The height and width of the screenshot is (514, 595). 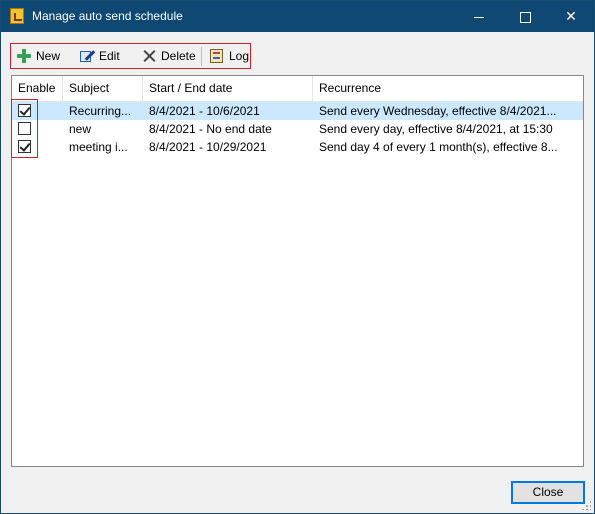 What do you see at coordinates (17, 16) in the screenshot?
I see `app-icon` at bounding box center [17, 16].